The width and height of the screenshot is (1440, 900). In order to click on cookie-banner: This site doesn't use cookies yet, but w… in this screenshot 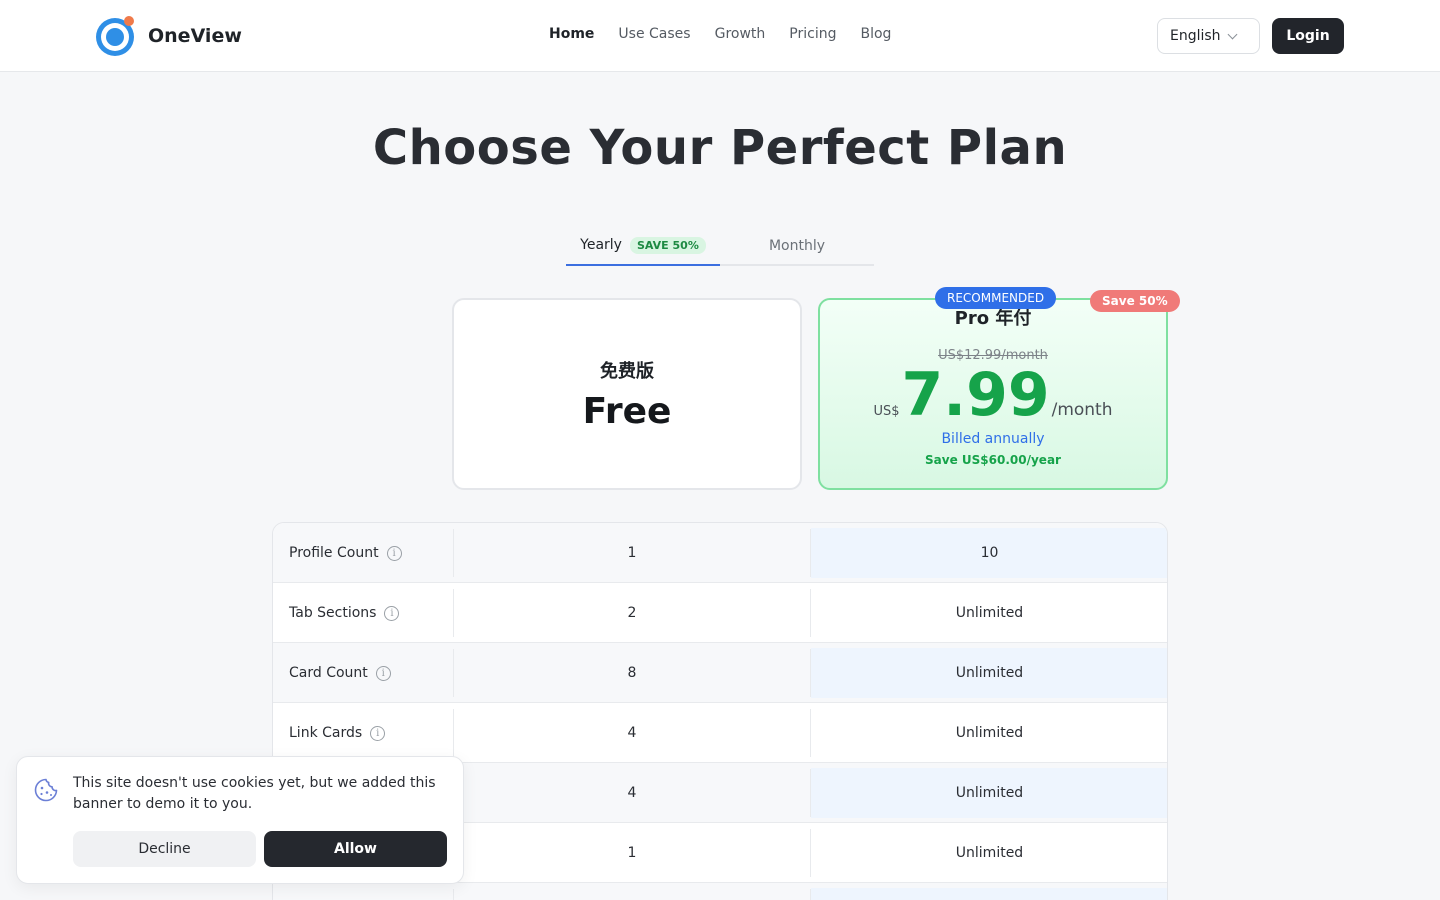, I will do `click(240, 820)`.